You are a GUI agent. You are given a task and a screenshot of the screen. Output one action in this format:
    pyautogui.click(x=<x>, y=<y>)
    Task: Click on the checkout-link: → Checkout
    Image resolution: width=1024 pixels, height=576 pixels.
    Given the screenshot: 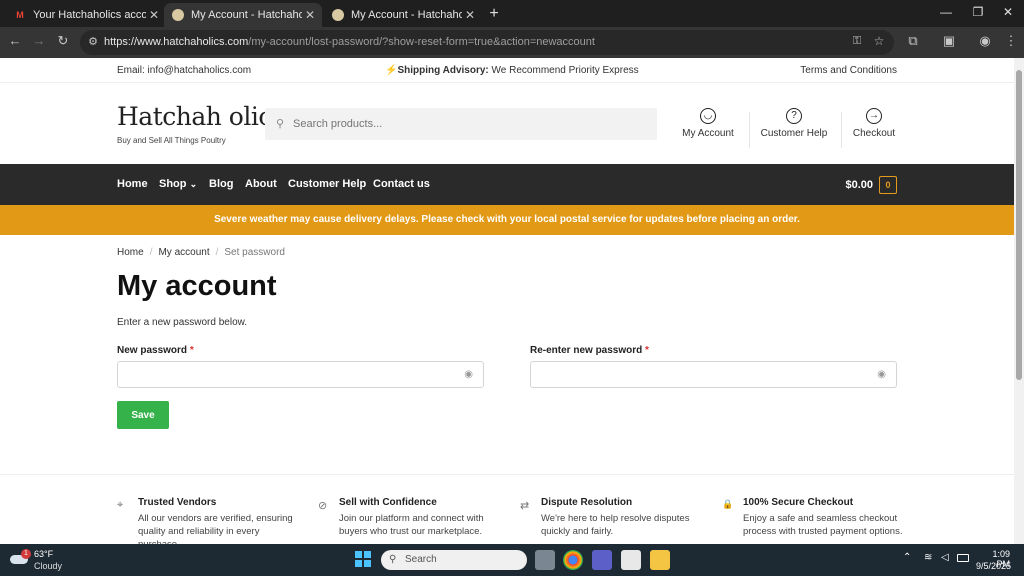 What is the action you would take?
    pyautogui.click(x=874, y=123)
    